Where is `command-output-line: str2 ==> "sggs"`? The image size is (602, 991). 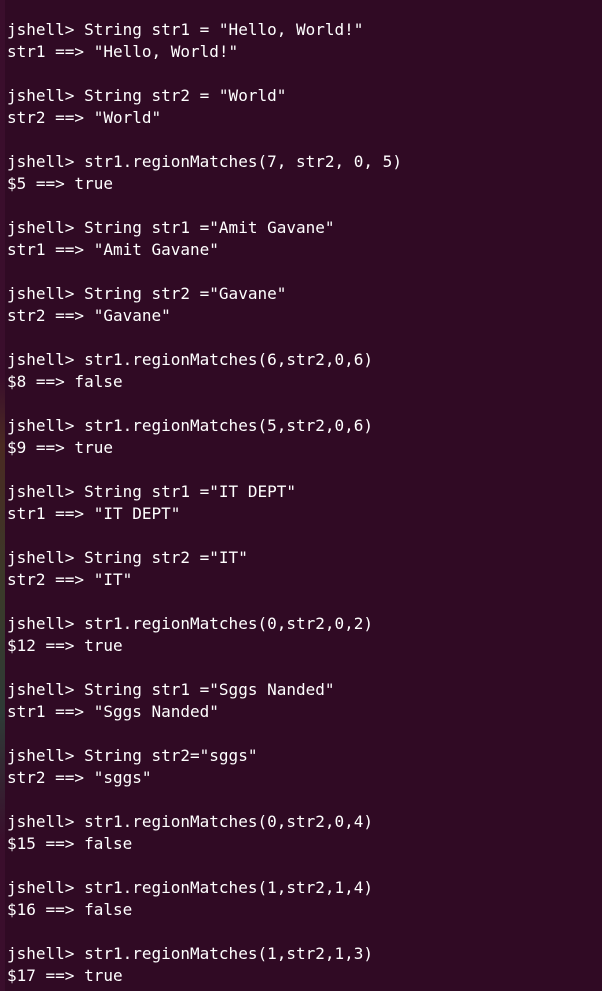 command-output-line: str2 ==> "sggs" is located at coordinates (79, 777).